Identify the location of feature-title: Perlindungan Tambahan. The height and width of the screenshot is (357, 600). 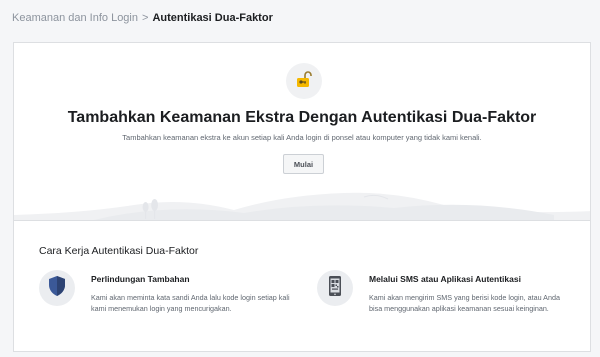
(140, 279).